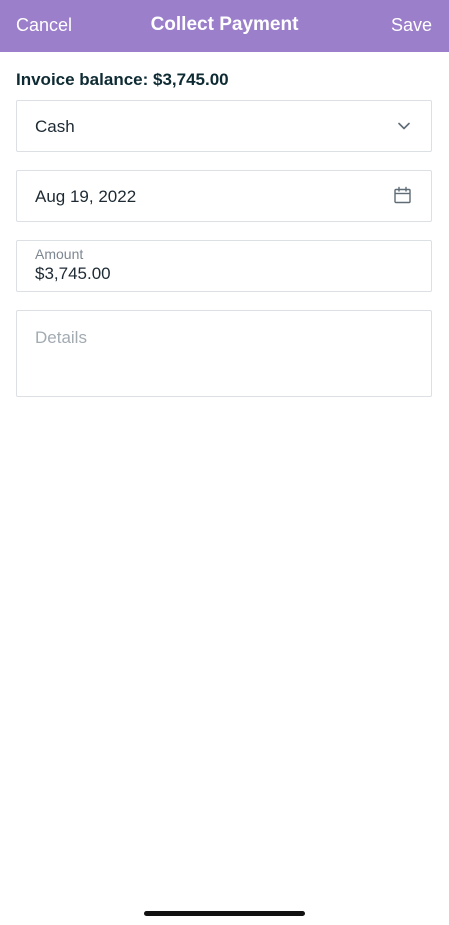  I want to click on details-field, so click(224, 353).